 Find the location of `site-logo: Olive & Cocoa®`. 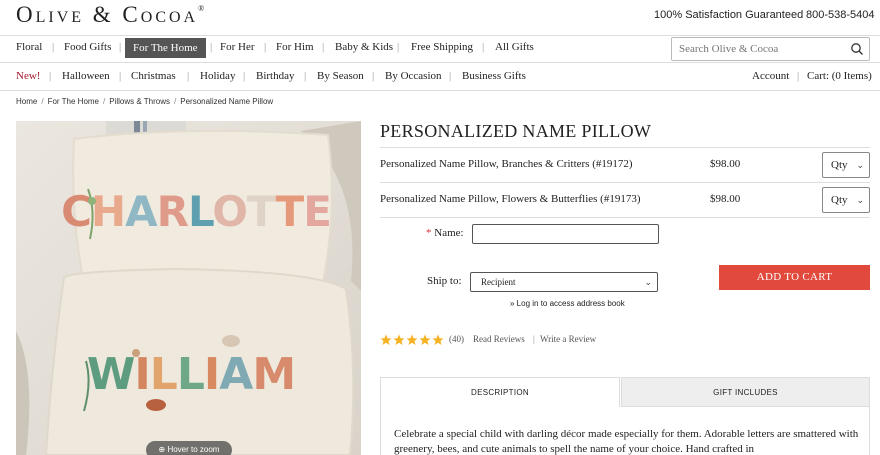

site-logo: Olive & Cocoa® is located at coordinates (111, 15).